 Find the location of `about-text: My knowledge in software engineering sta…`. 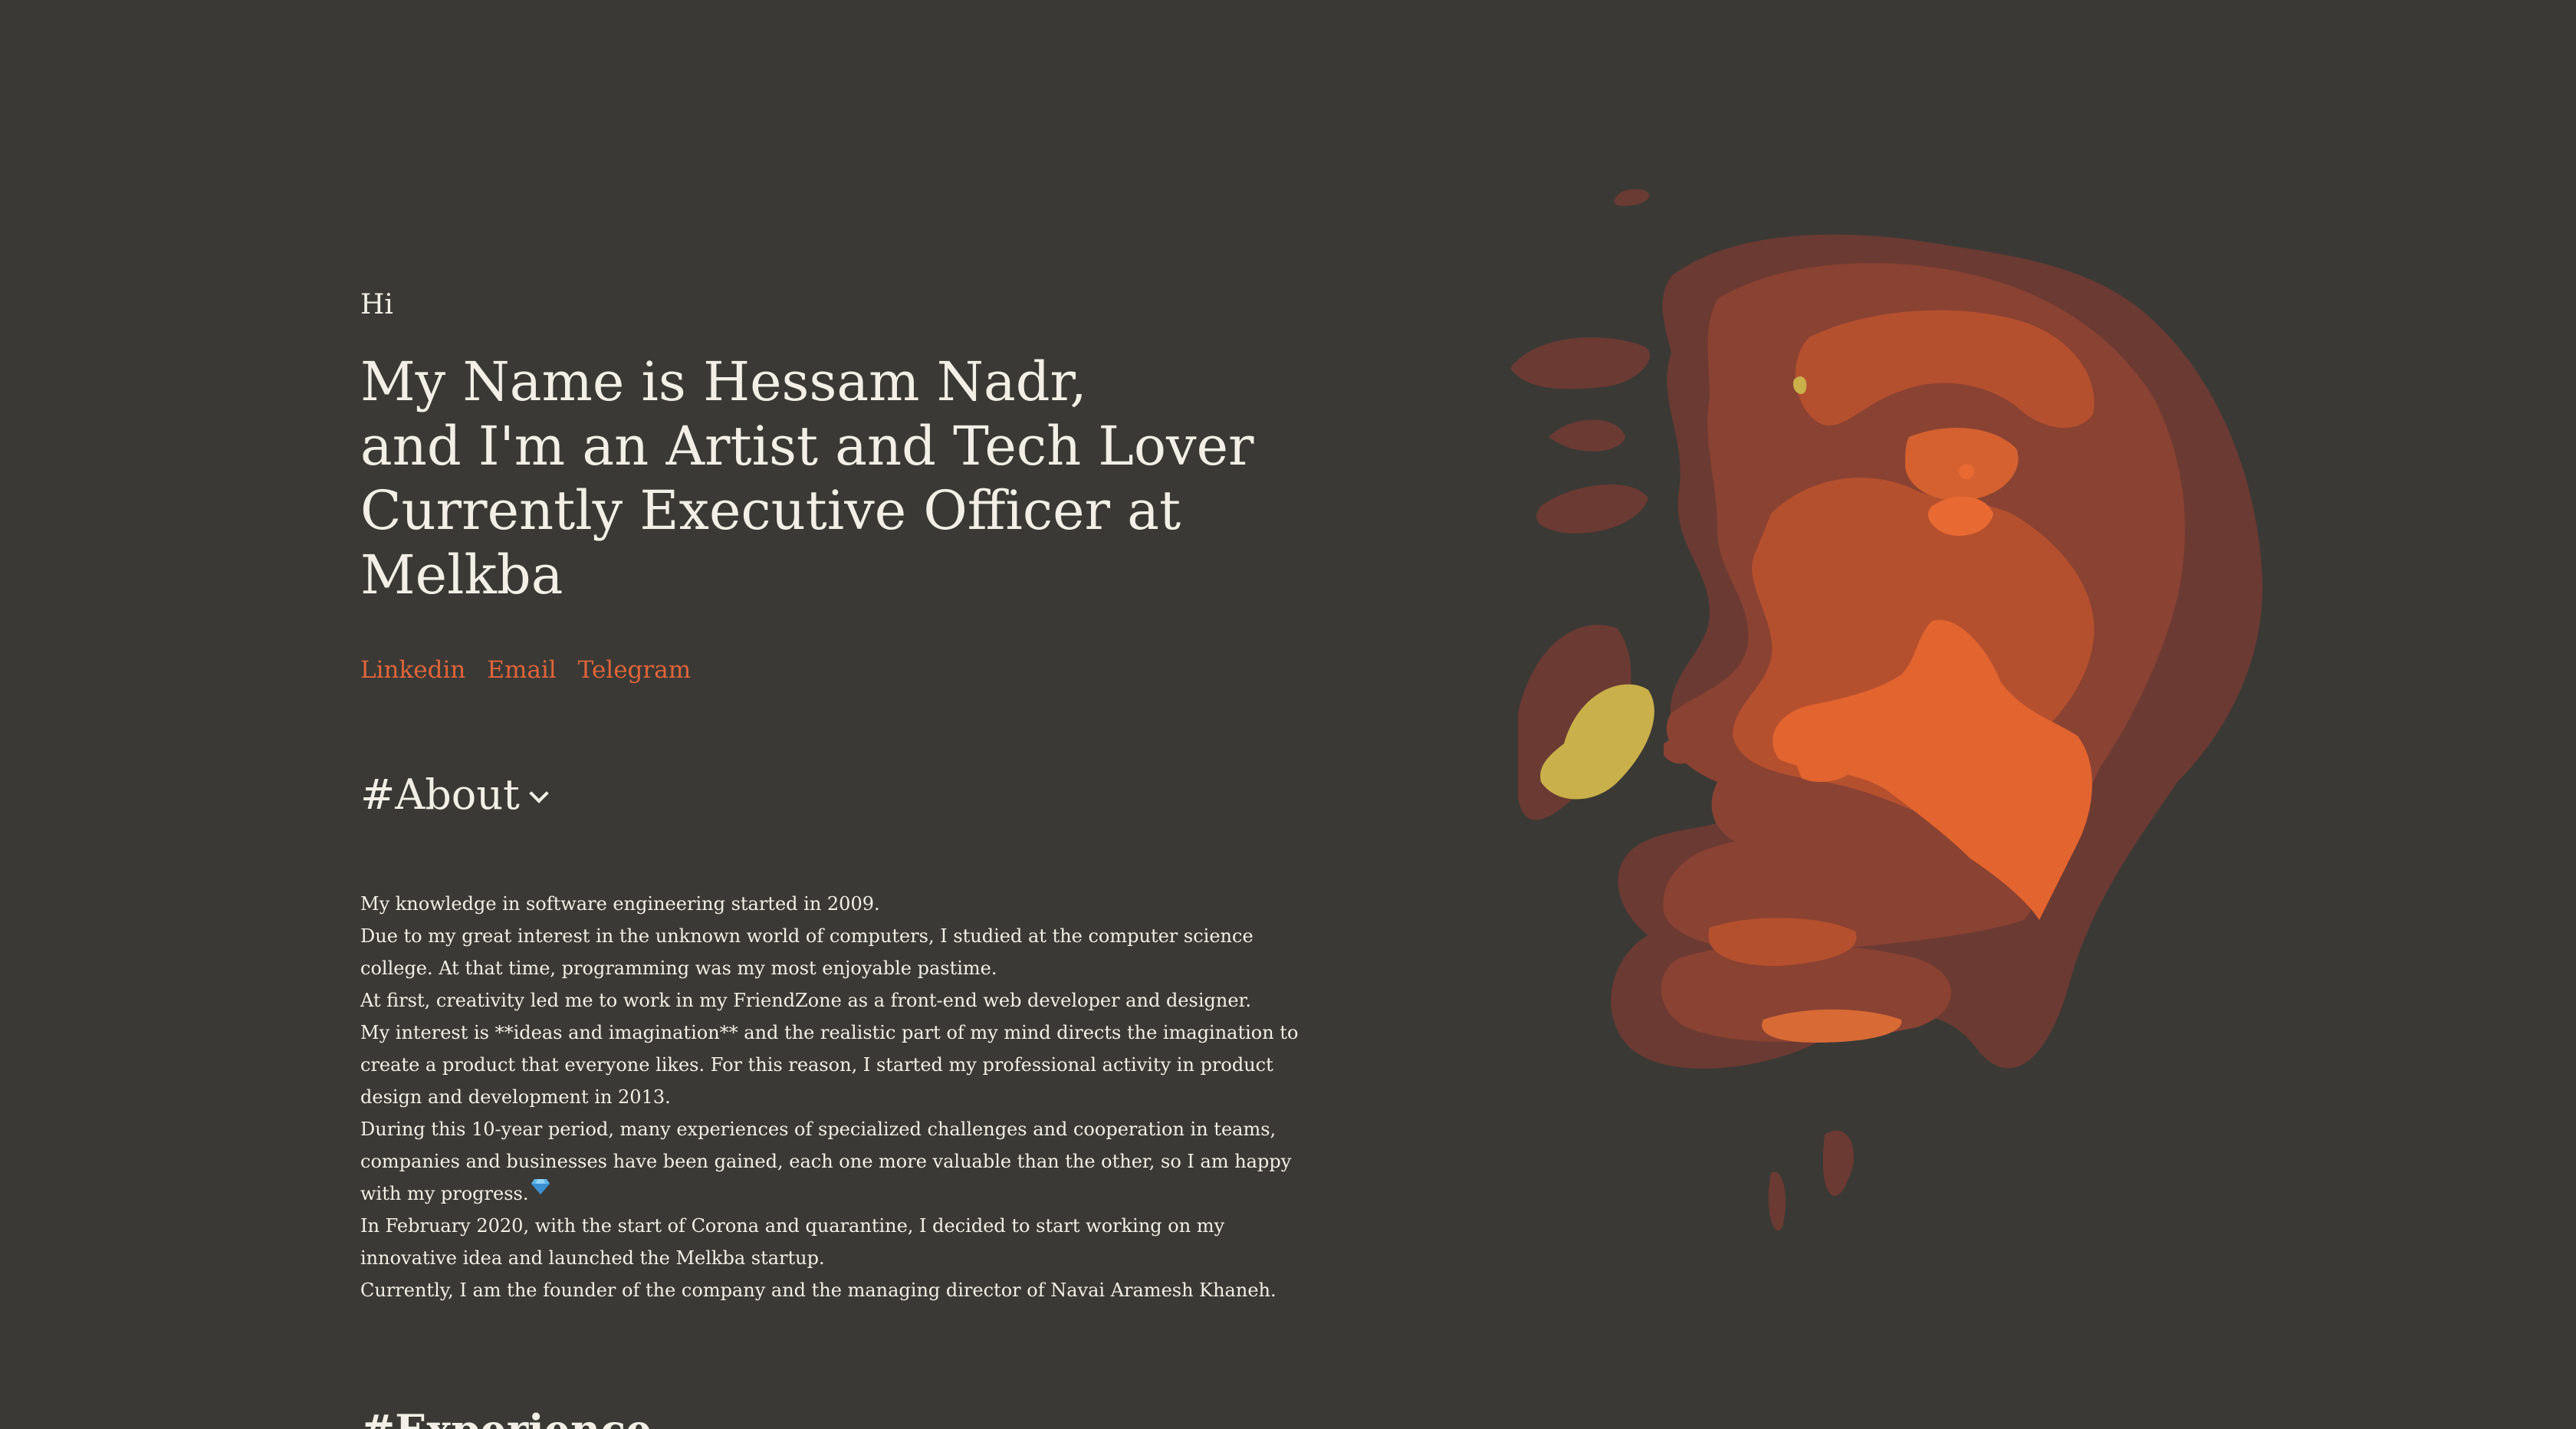

about-text: My knowledge in software engineering sta… is located at coordinates (836, 1097).